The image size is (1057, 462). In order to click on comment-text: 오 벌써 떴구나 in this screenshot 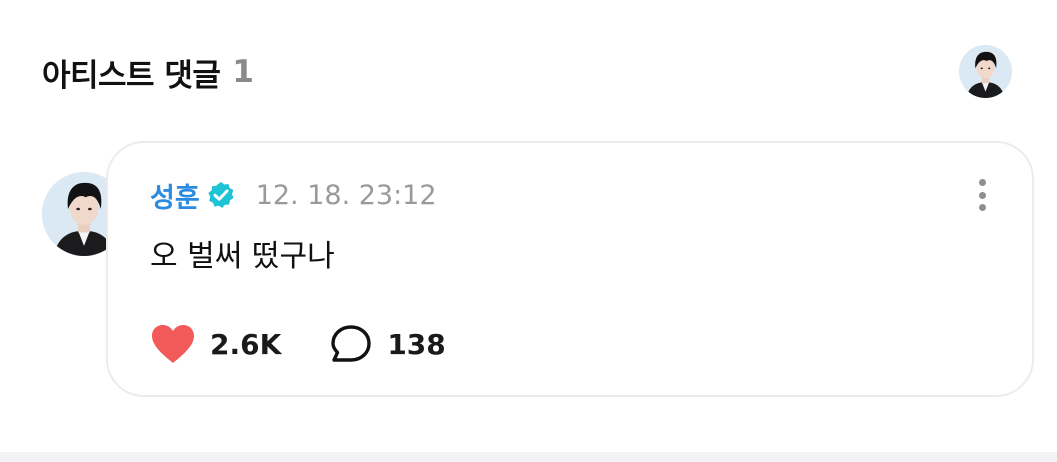, I will do `click(242, 256)`.